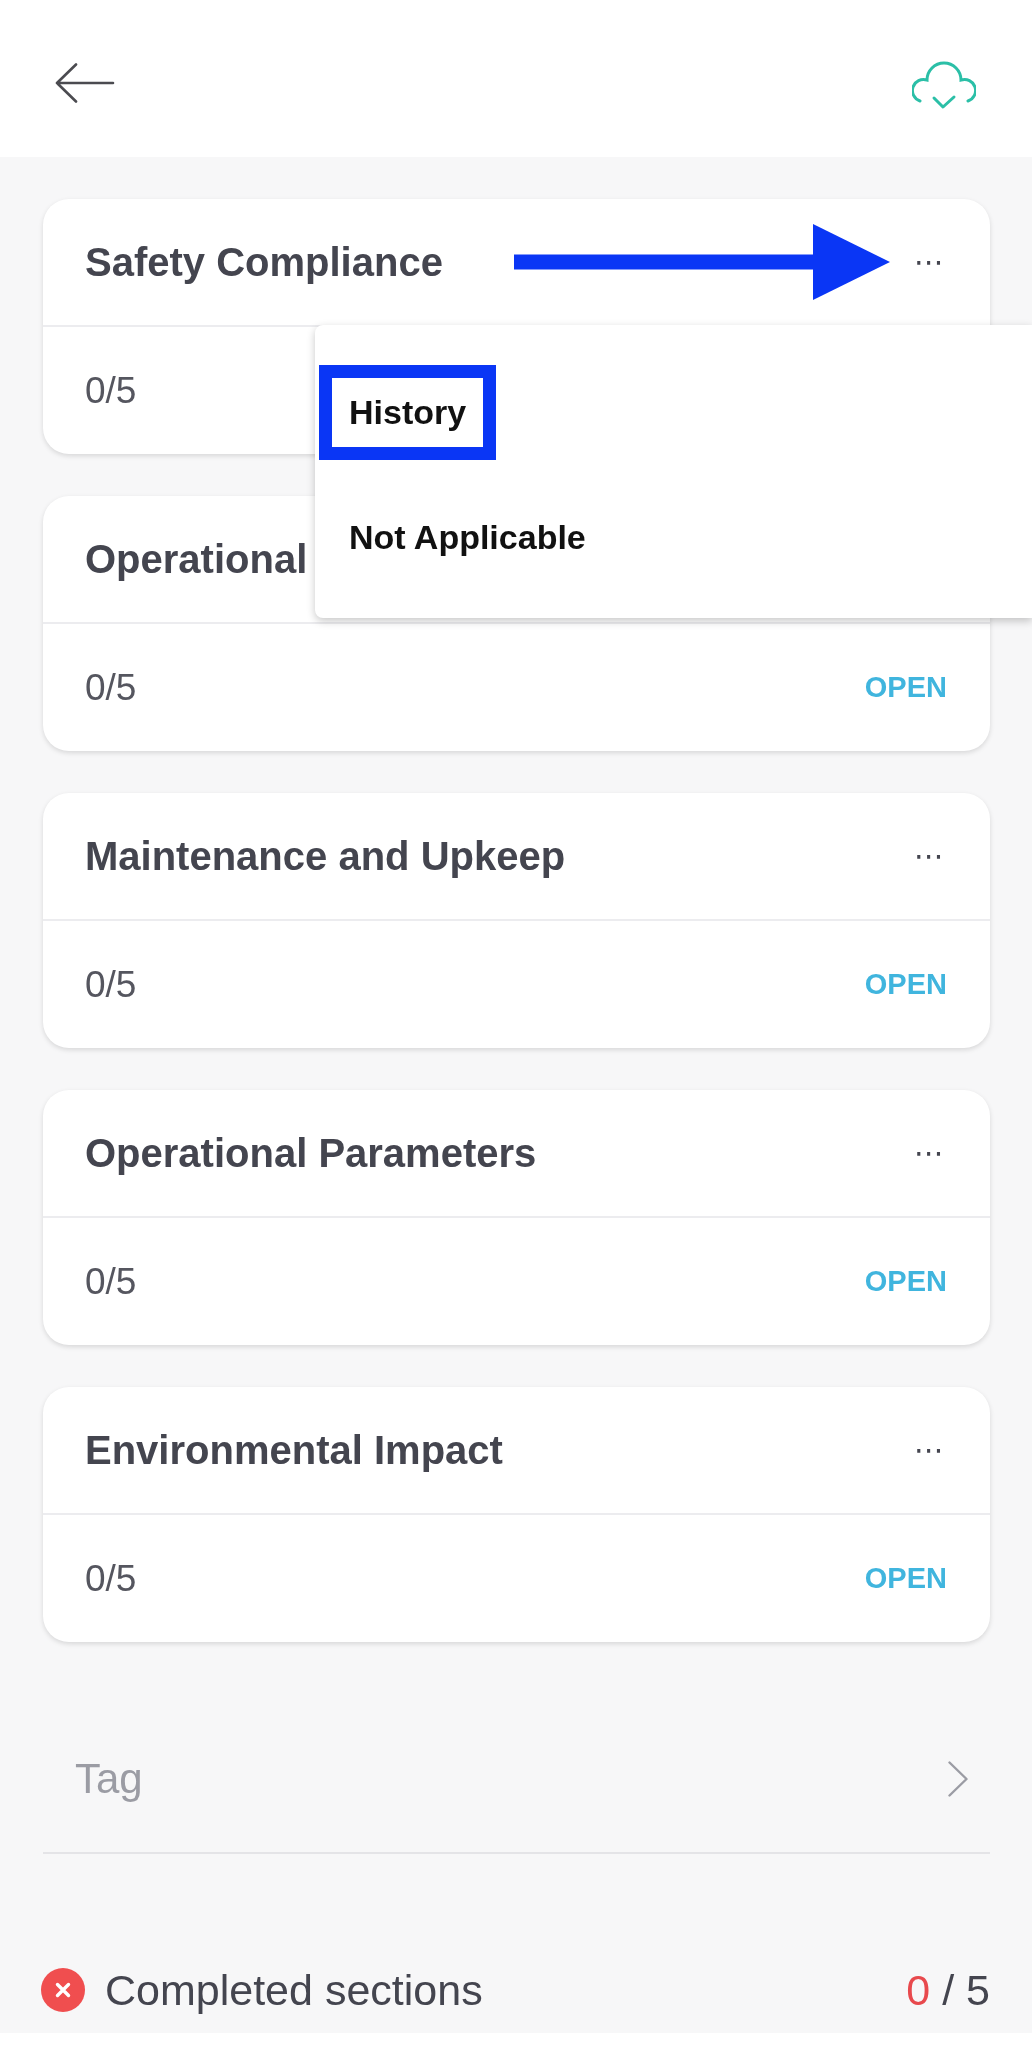  What do you see at coordinates (196, 559) in the screenshot?
I see `section-title: Operational` at bounding box center [196, 559].